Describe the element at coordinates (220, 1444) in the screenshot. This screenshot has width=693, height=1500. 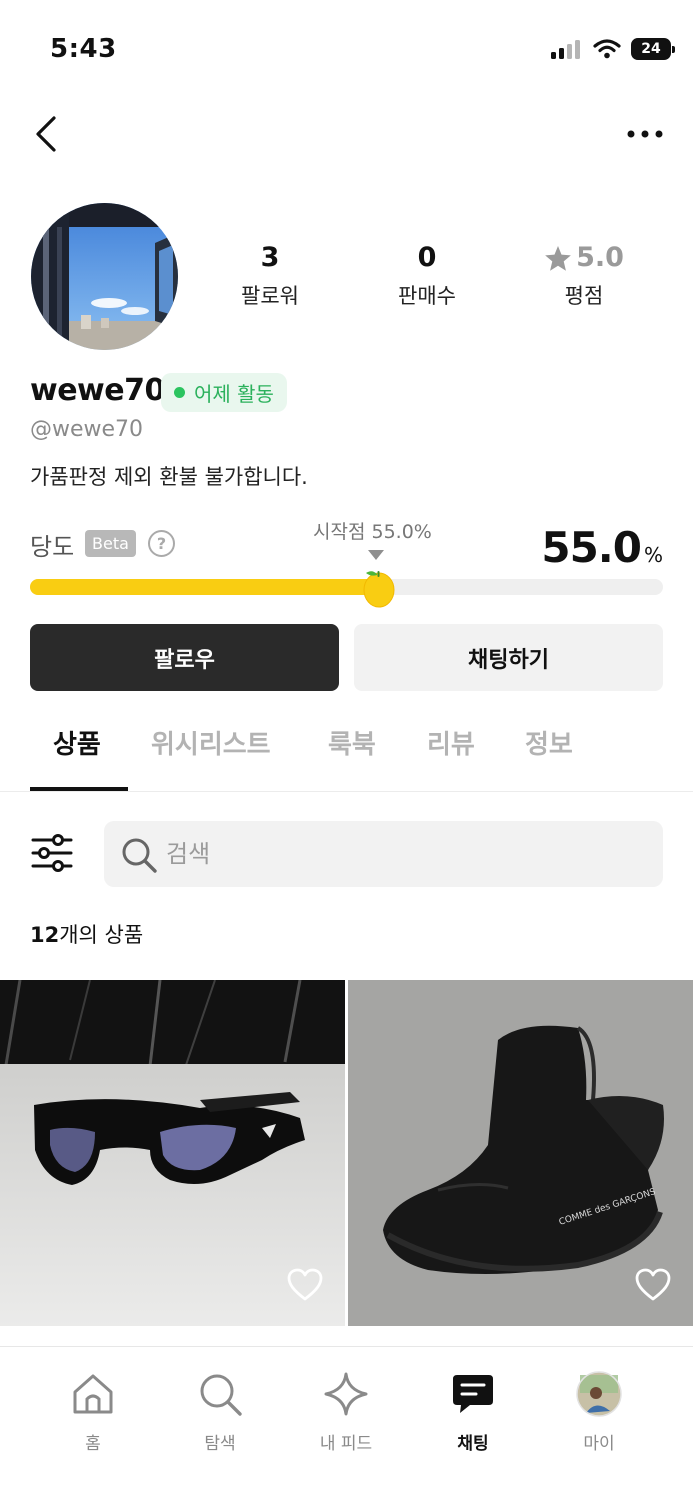
I see `nav-explore-label: 탐색` at that location.